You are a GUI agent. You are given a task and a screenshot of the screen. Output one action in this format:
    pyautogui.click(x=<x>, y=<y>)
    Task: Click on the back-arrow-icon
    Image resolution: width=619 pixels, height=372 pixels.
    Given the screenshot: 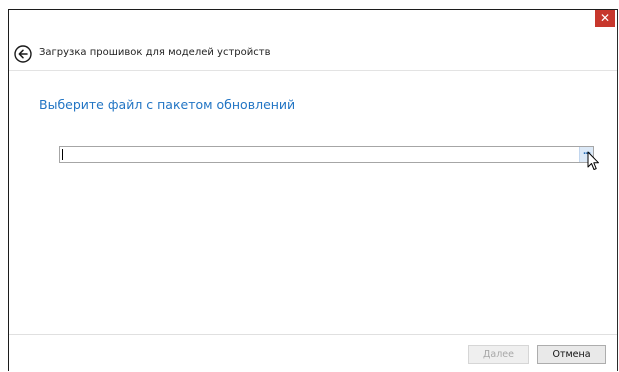 What is the action you would take?
    pyautogui.click(x=23, y=54)
    